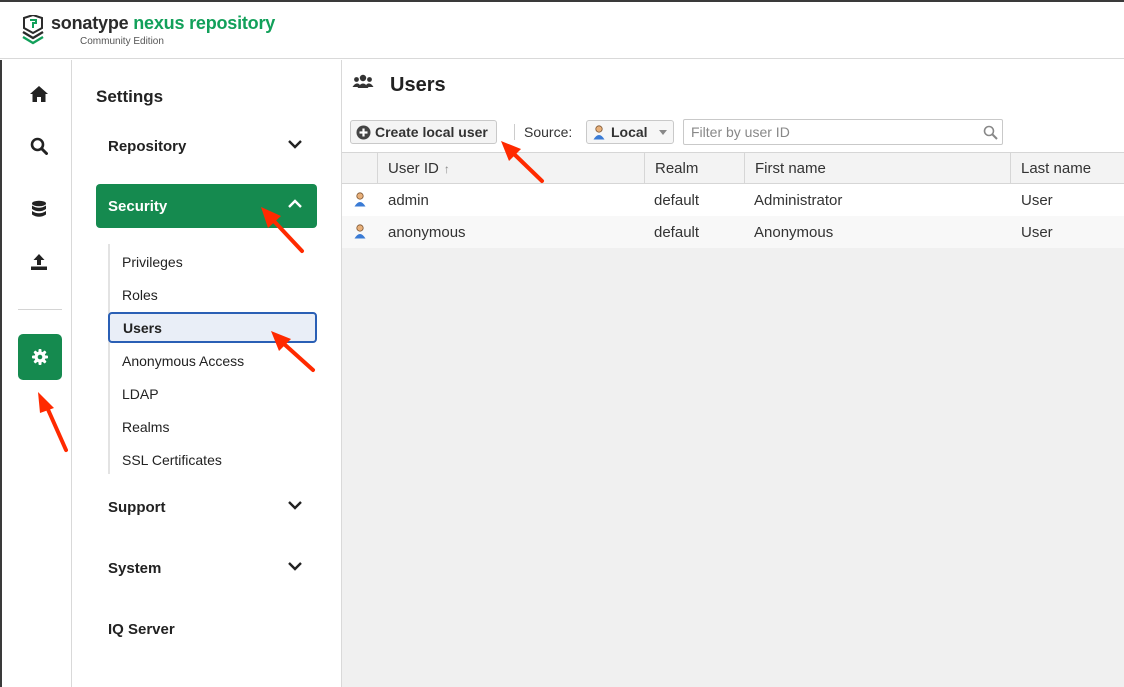 Image resolution: width=1124 pixels, height=687 pixels. What do you see at coordinates (212, 426) in the screenshot?
I see `nav-item-realms: Realms` at bounding box center [212, 426].